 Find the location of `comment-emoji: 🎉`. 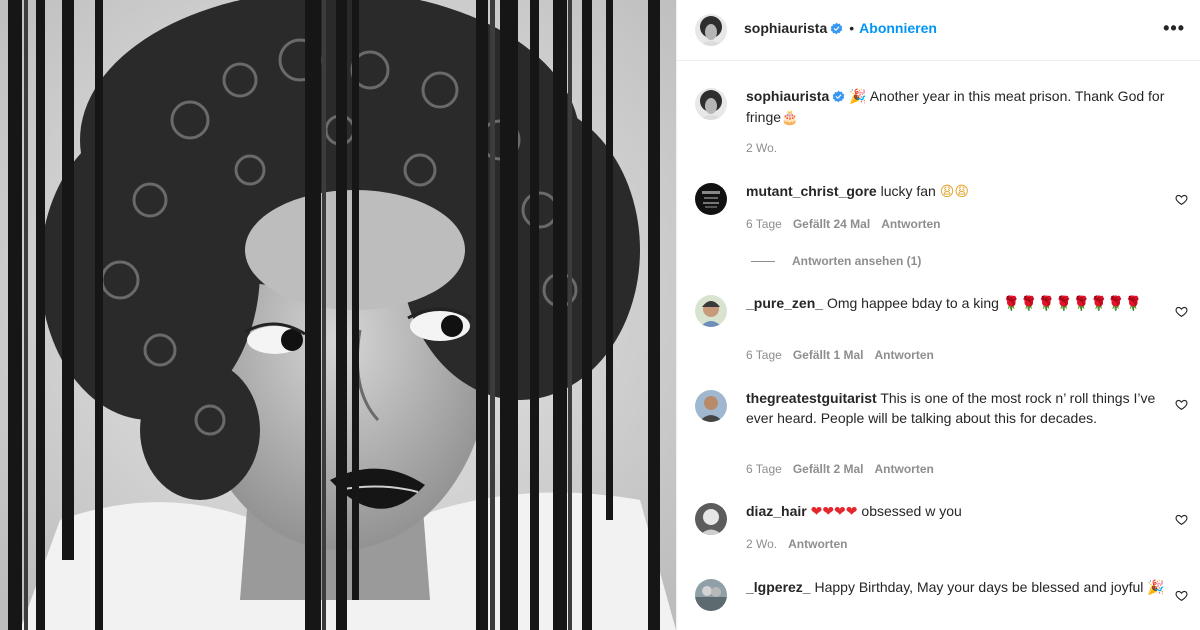

comment-emoji: 🎉 is located at coordinates (1156, 588).